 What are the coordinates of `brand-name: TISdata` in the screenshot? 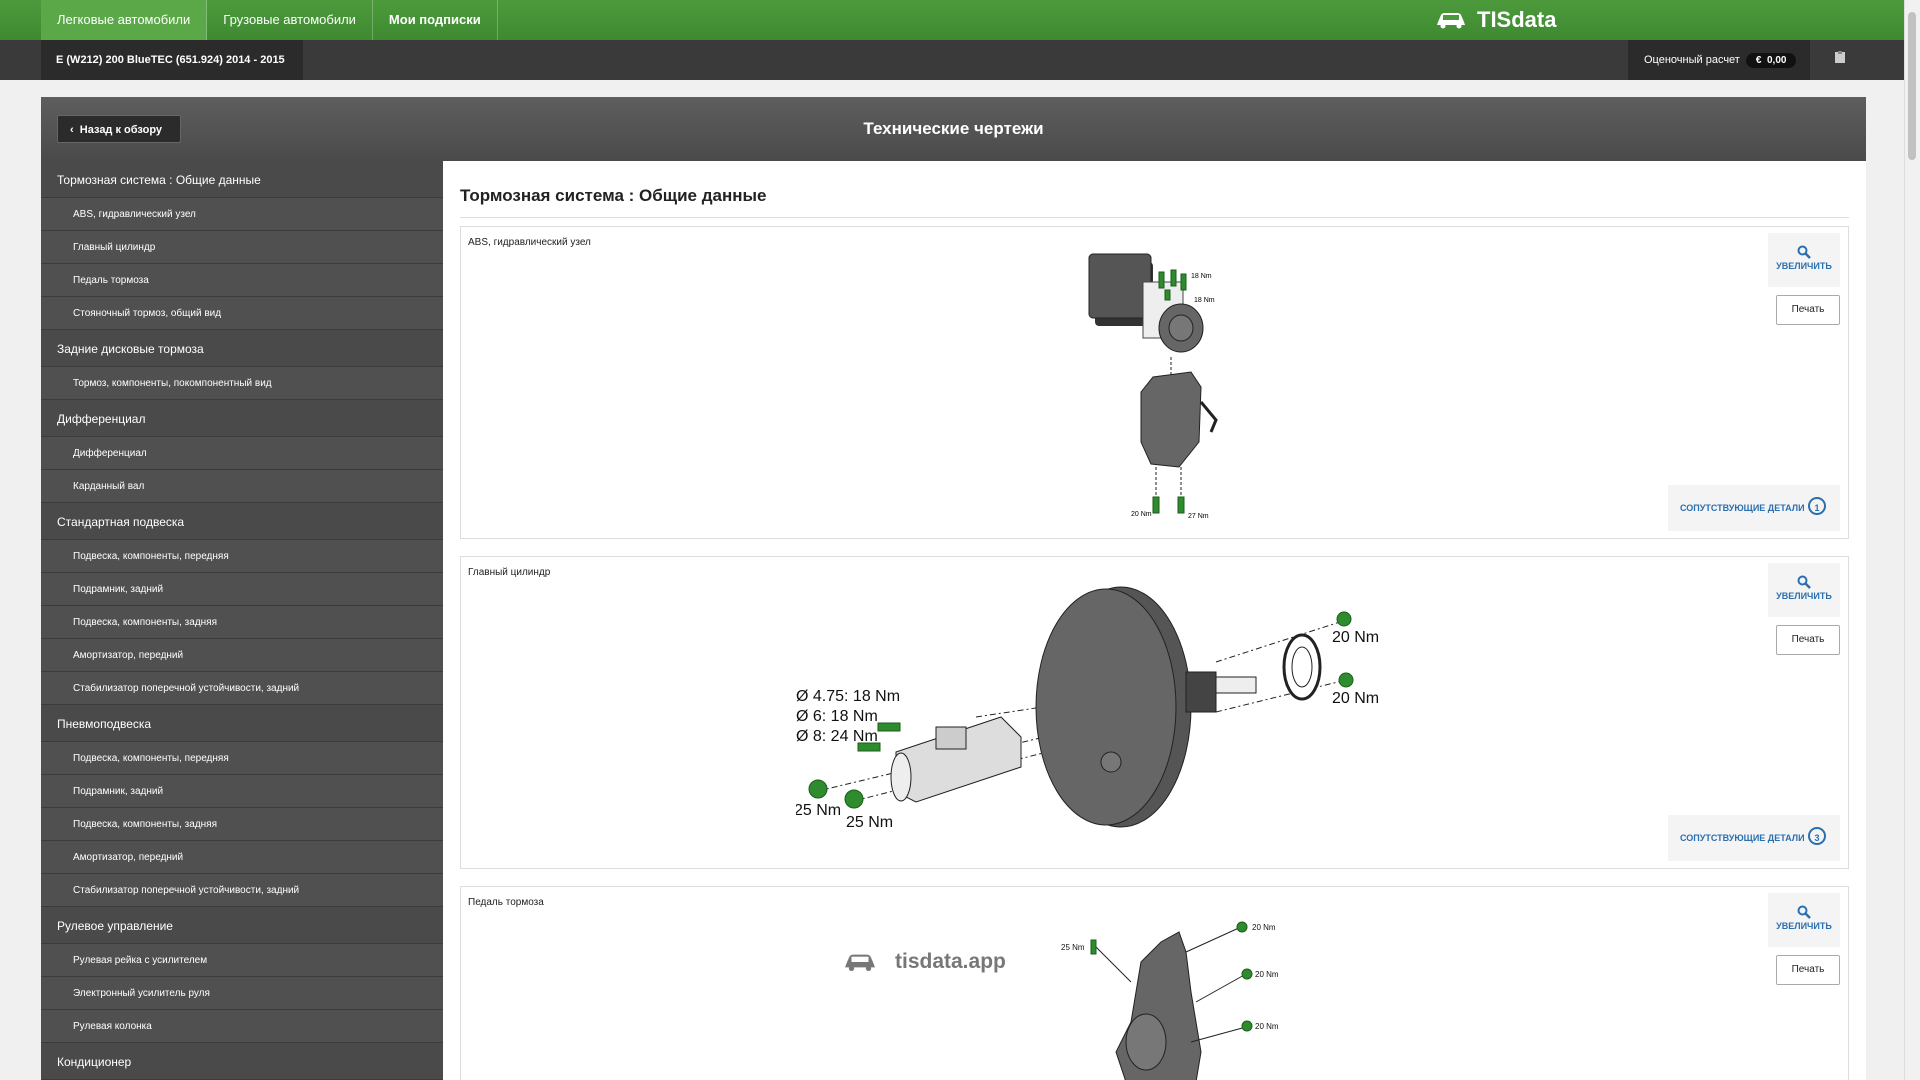 It's located at (1517, 19).